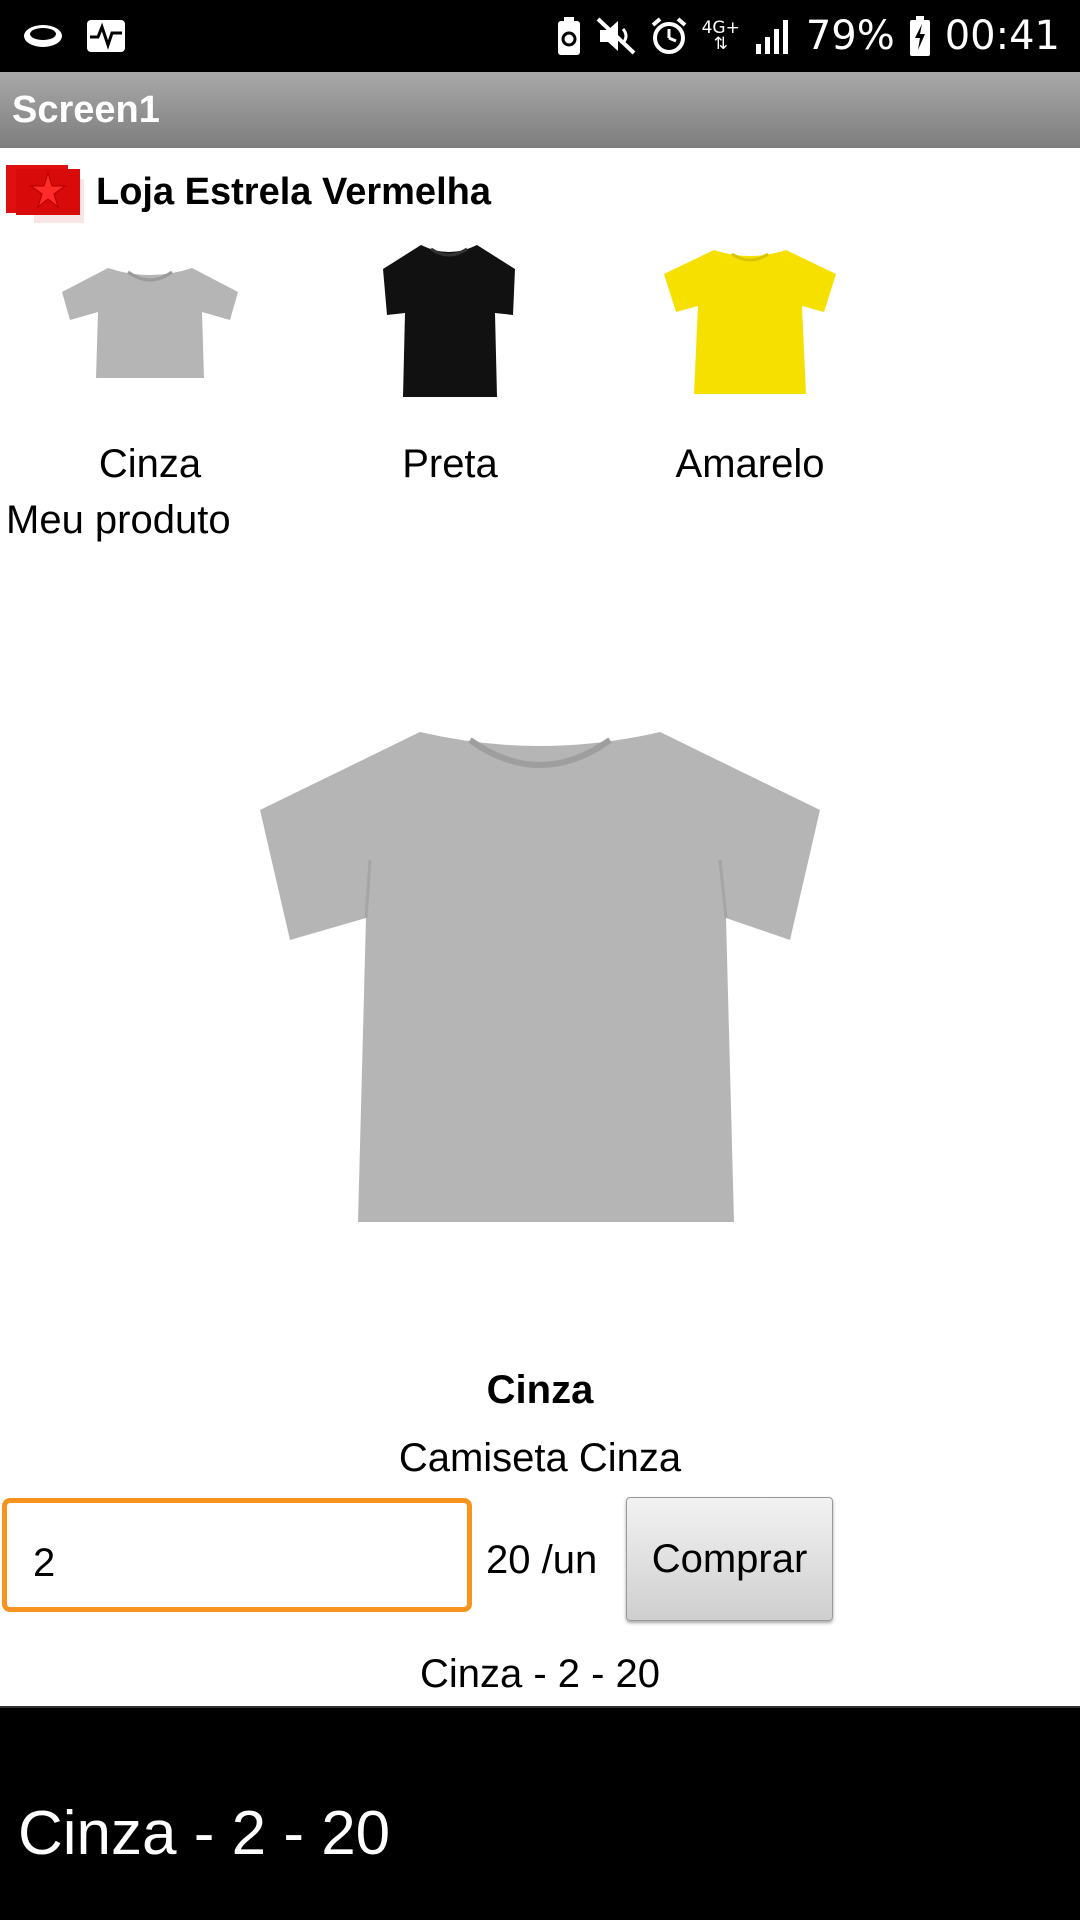  Describe the element at coordinates (729, 1559) in the screenshot. I see `buy-button: Comprar` at that location.